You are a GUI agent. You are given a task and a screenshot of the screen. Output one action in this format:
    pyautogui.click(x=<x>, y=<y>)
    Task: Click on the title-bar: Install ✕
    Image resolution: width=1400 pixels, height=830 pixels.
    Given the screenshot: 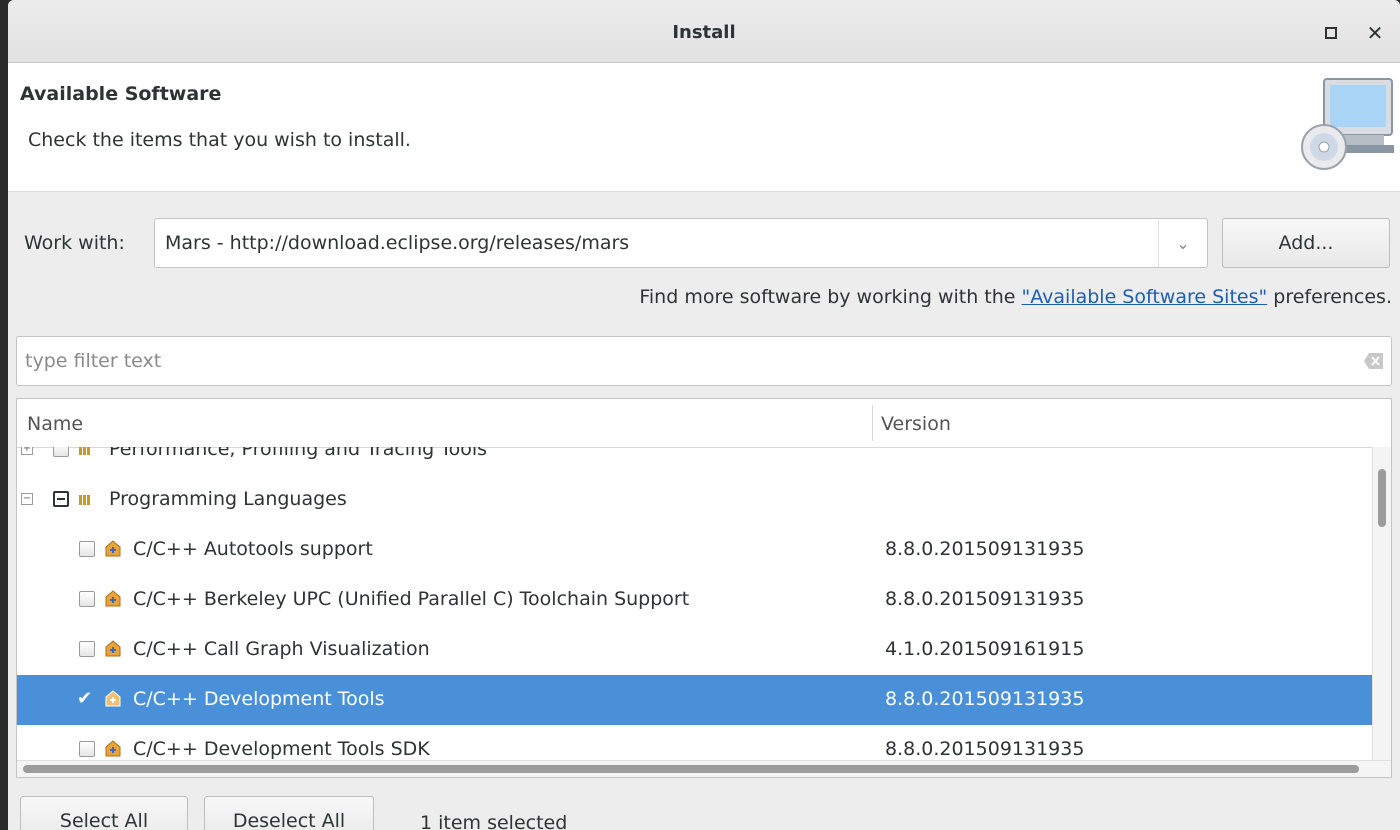 What is the action you would take?
    pyautogui.click(x=704, y=31)
    